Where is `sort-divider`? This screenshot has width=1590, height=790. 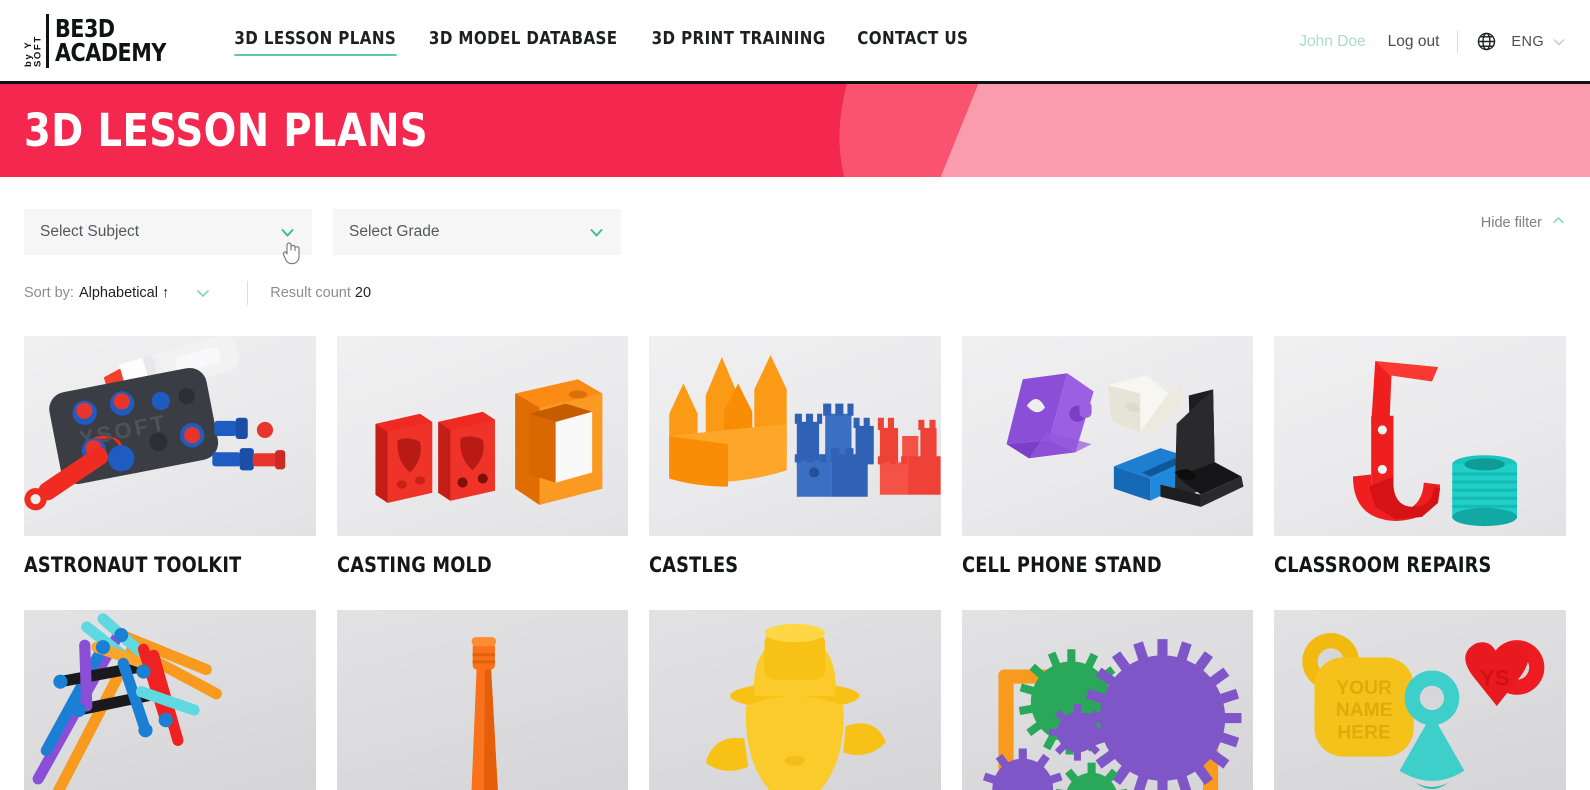 sort-divider is located at coordinates (248, 293).